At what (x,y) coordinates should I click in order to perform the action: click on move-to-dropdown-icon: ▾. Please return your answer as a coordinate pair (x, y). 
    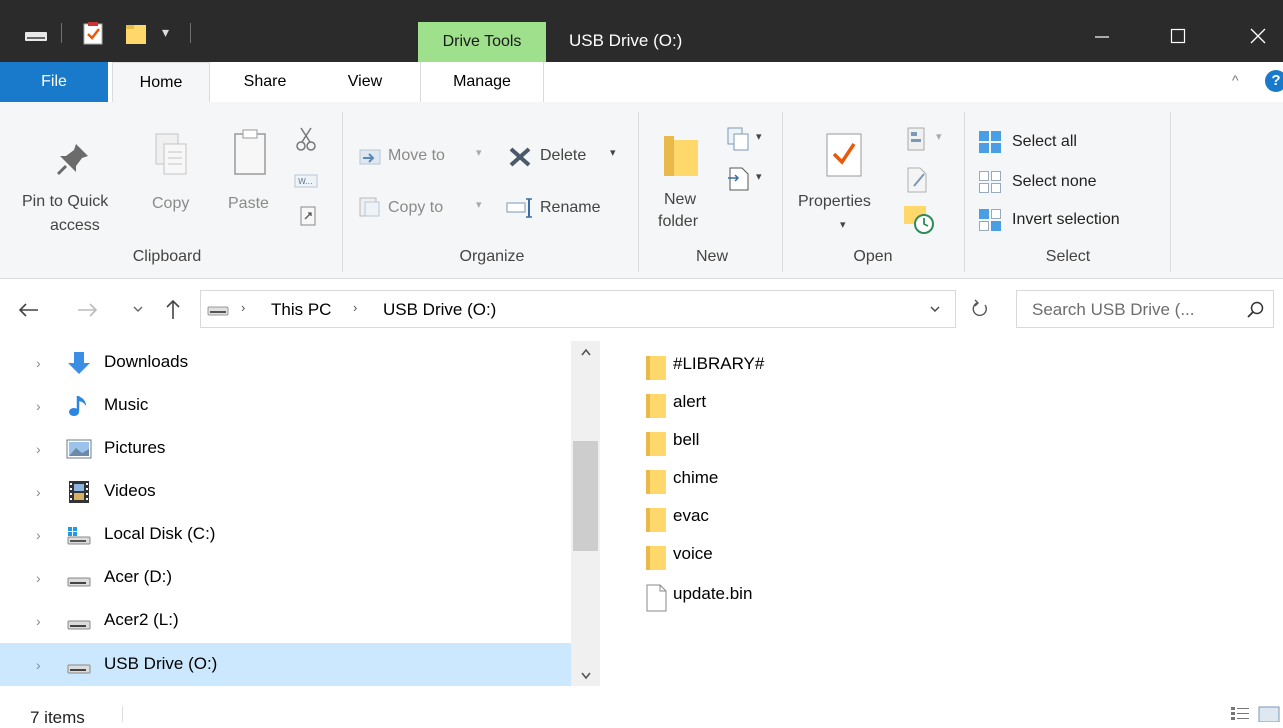
    Looking at the image, I should click on (479, 153).